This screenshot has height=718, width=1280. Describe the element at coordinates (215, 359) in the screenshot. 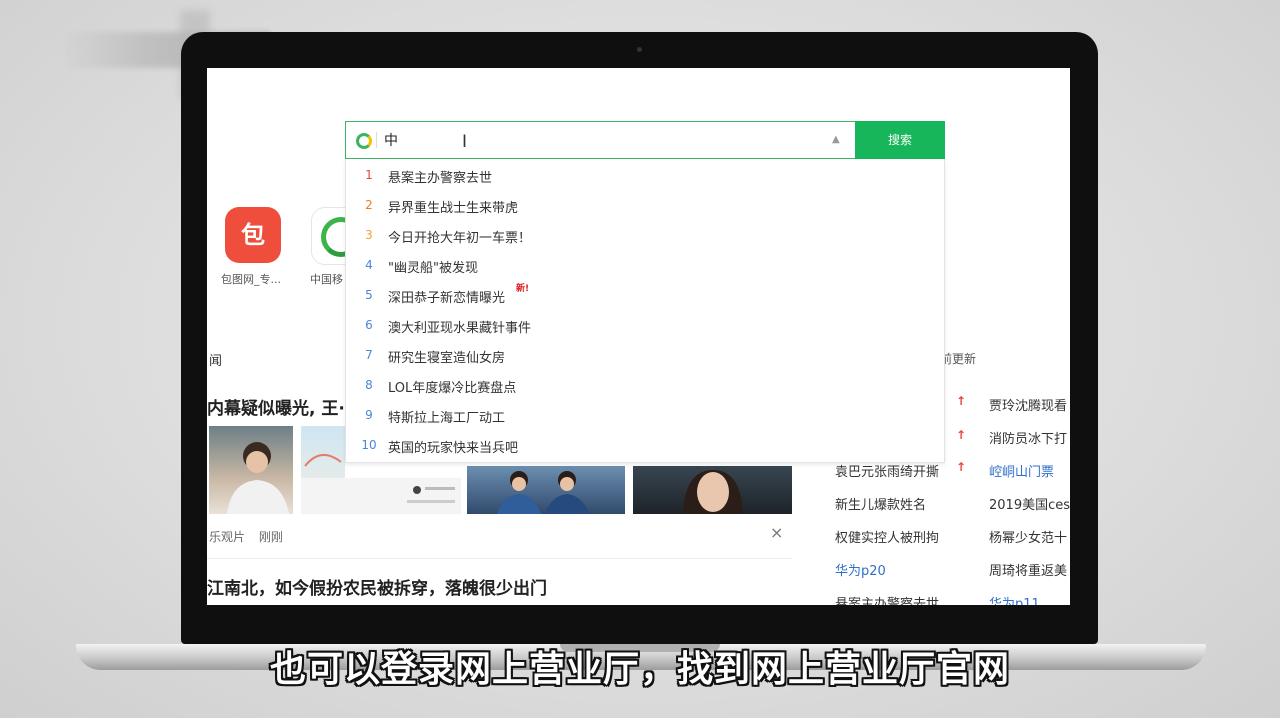

I see `news-section-label: 闻` at that location.